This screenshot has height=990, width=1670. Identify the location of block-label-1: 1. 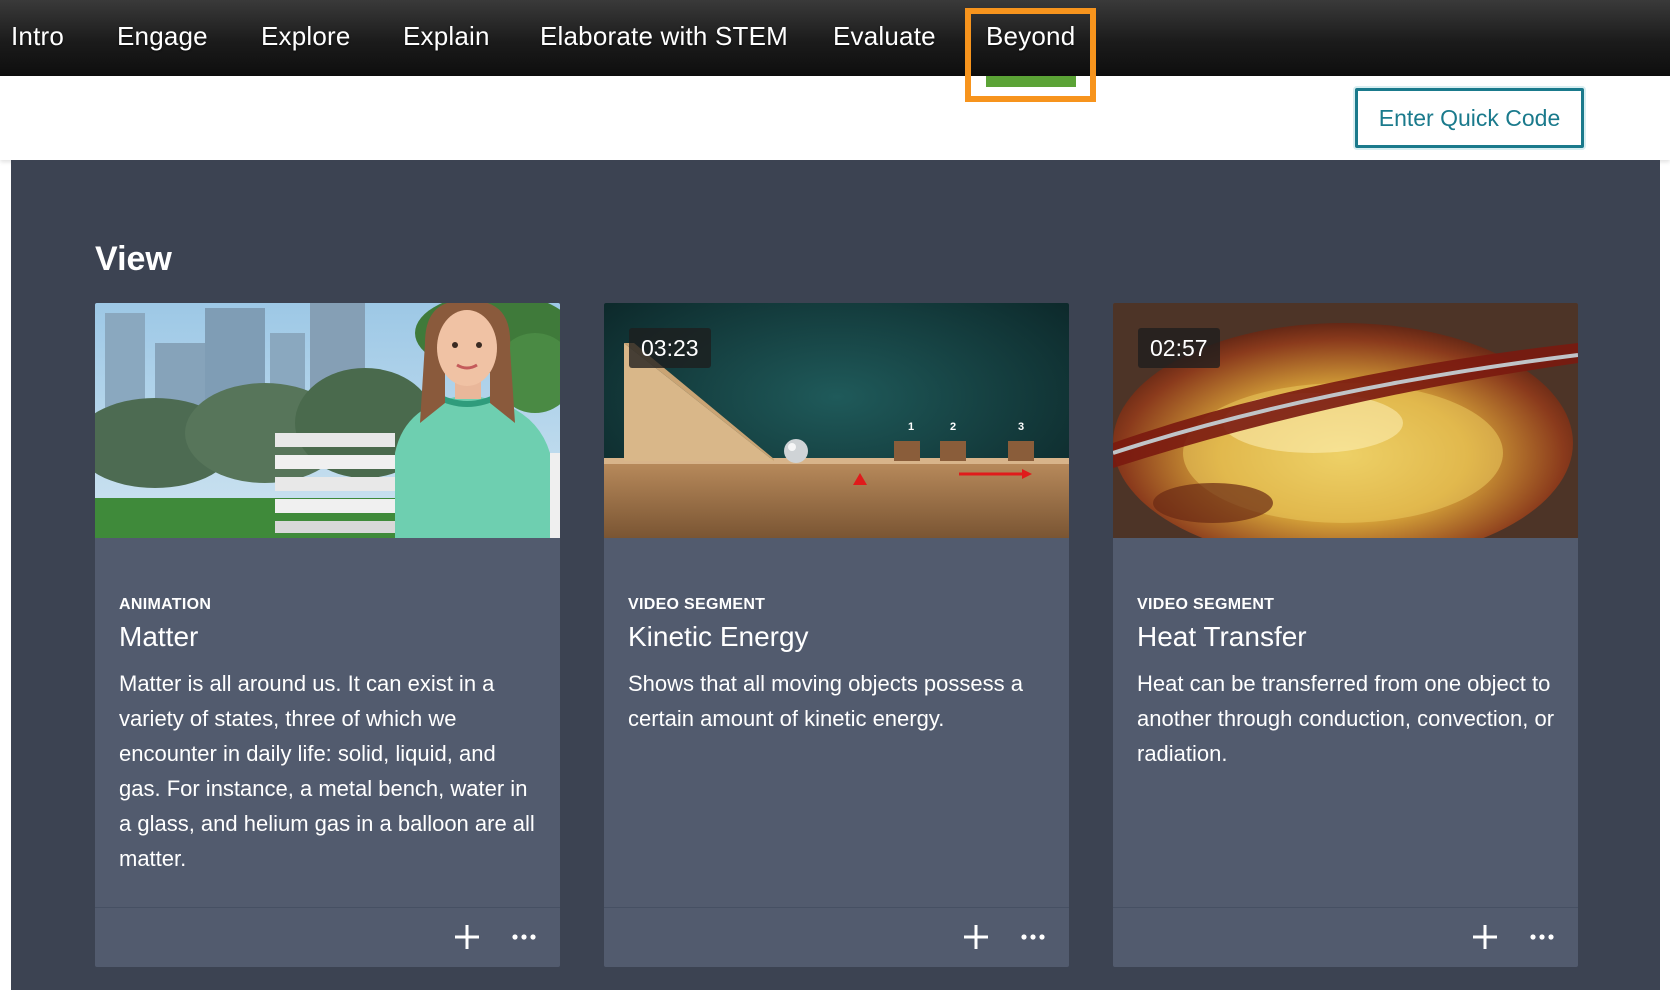
(911, 427).